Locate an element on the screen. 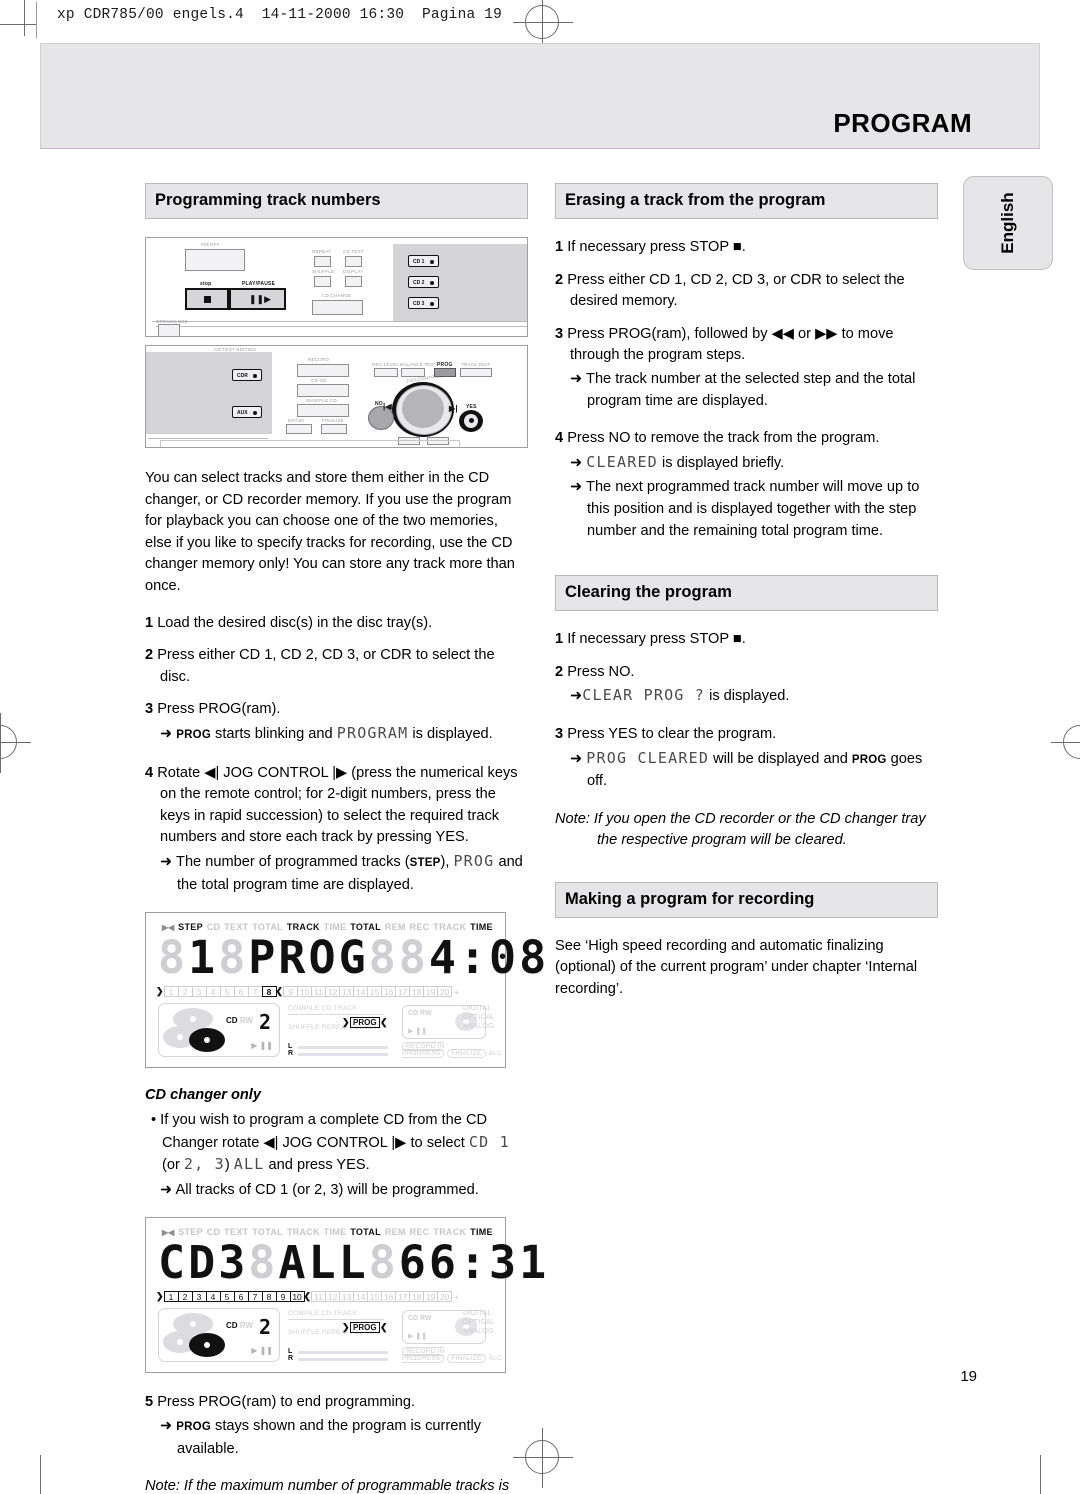 This screenshot has width=1080, height=1494. heading-erasing-track: Erasing a track from the program is located at coordinates (746, 201).